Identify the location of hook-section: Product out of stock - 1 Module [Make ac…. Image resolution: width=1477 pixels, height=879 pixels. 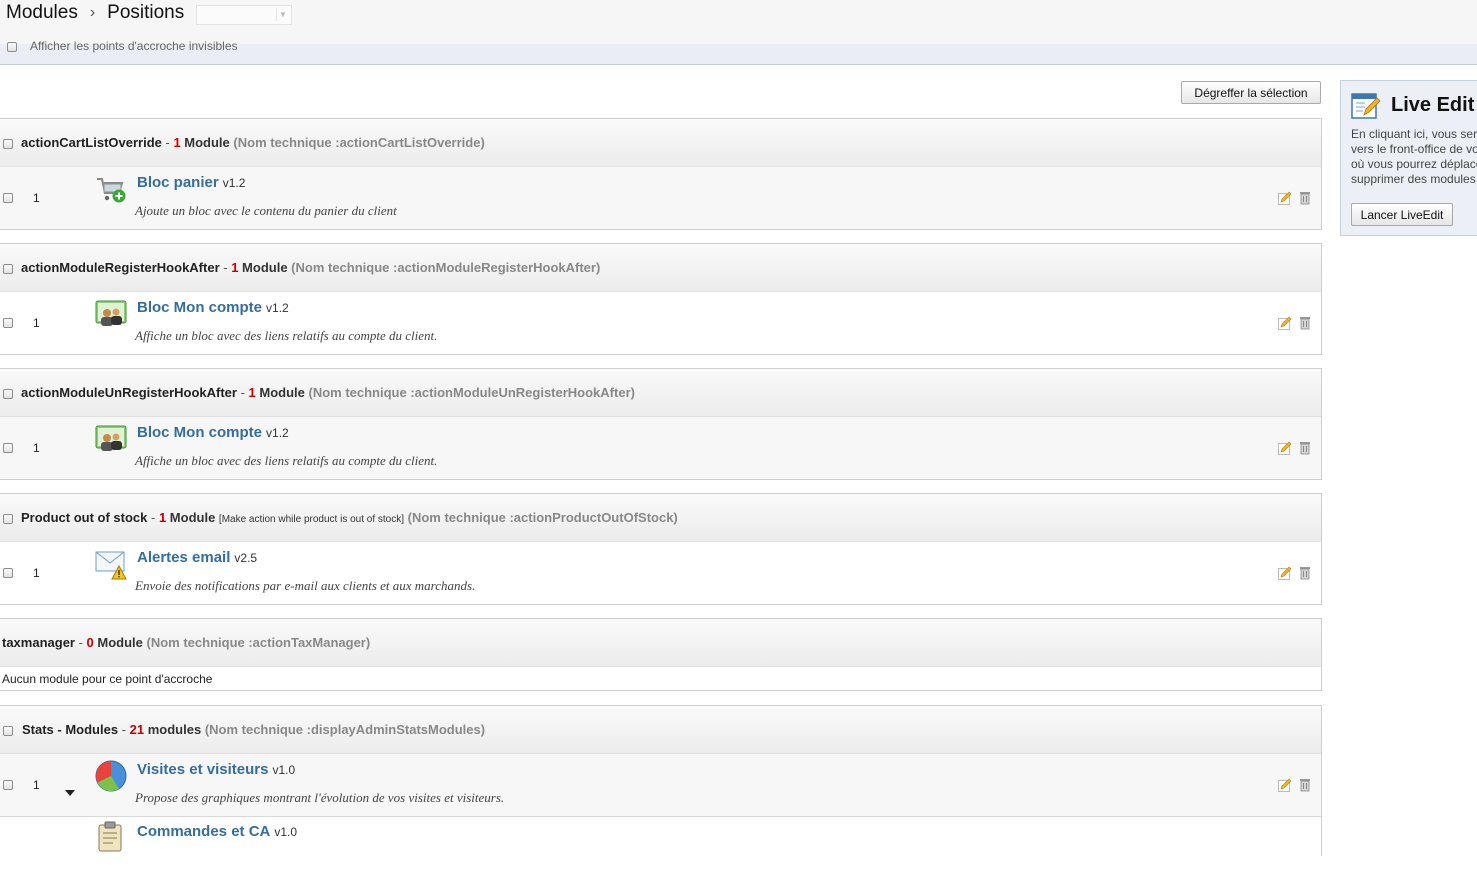
(661, 549).